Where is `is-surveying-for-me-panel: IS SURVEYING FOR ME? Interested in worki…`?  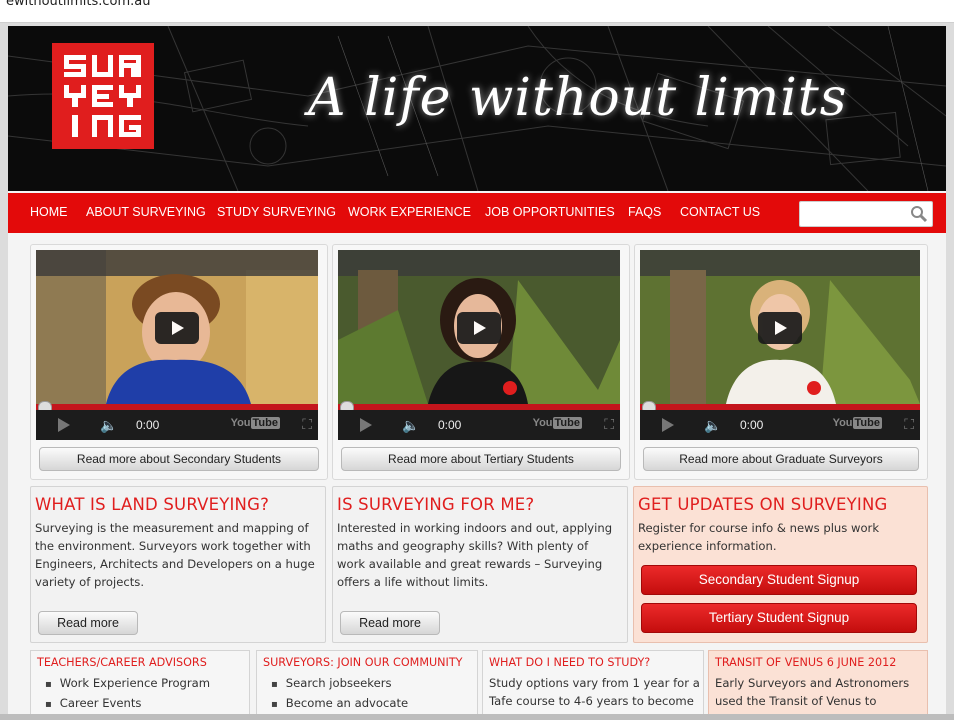
is-surveying-for-me-panel: IS SURVEYING FOR ME? Interested in worki… is located at coordinates (480, 564).